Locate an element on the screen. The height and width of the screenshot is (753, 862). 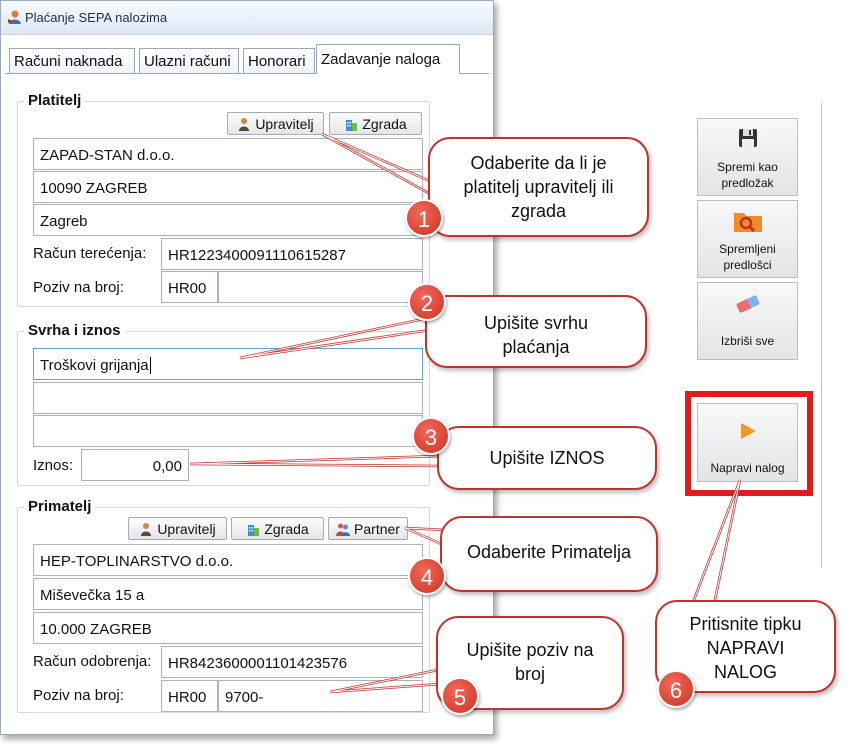
play-arrow-icon is located at coordinates (748, 431).